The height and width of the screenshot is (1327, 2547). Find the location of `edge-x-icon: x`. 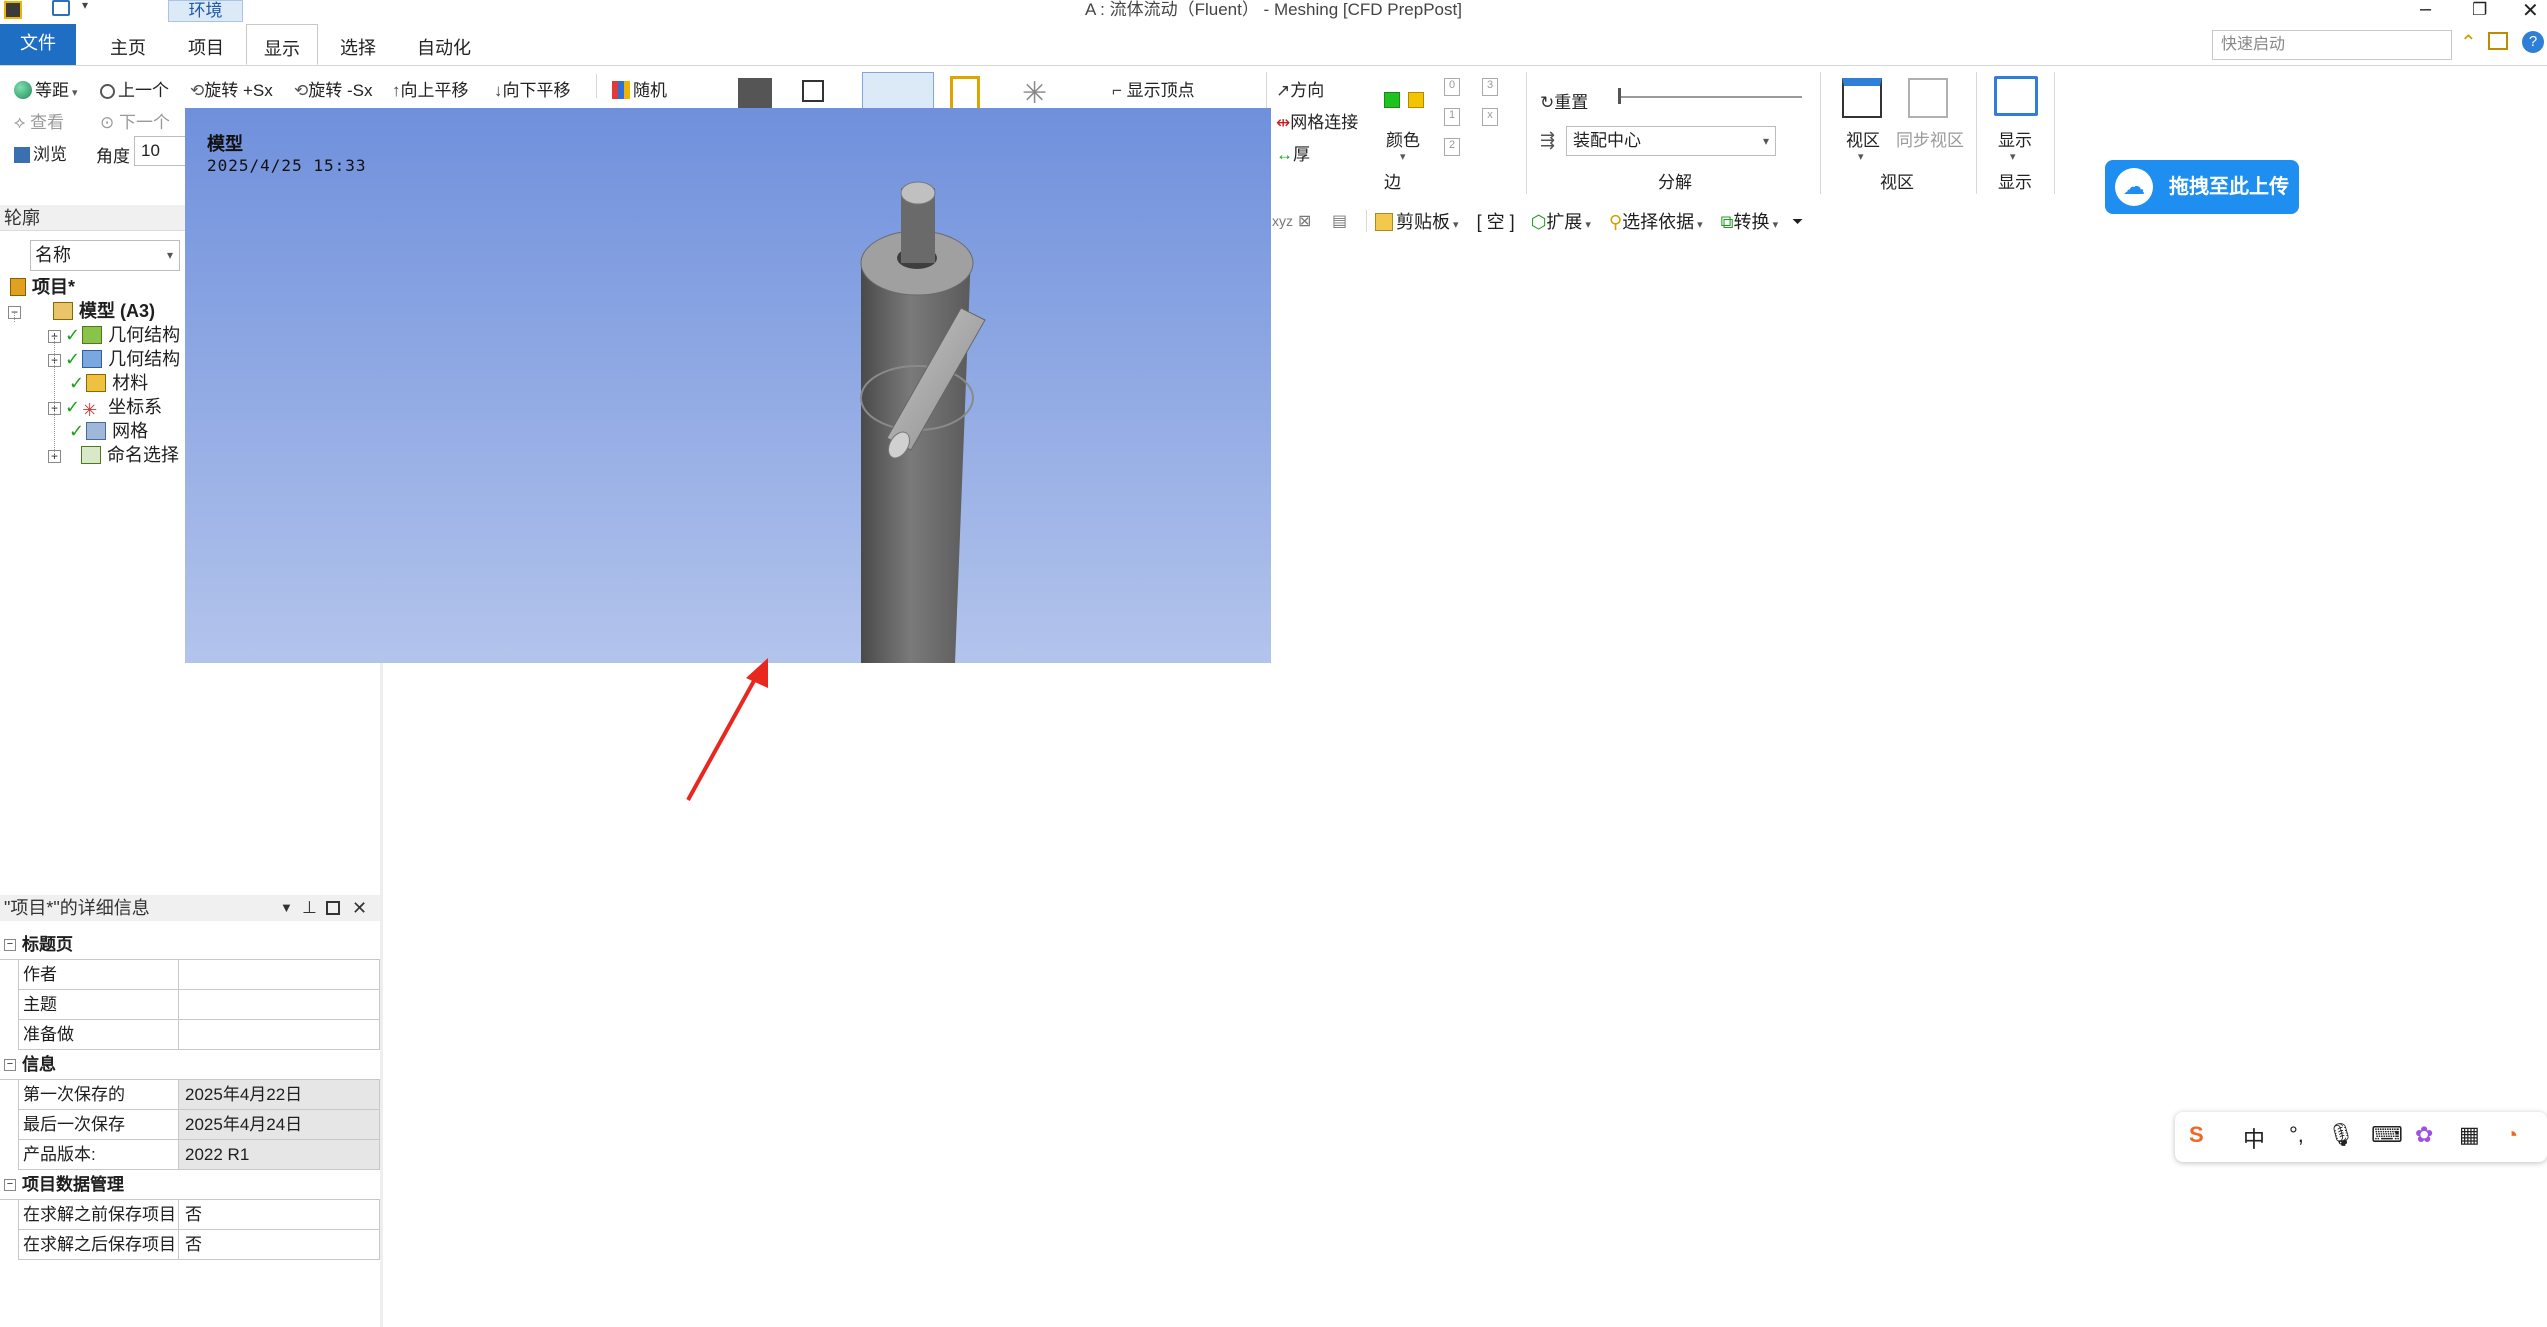

edge-x-icon: x is located at coordinates (1490, 117).